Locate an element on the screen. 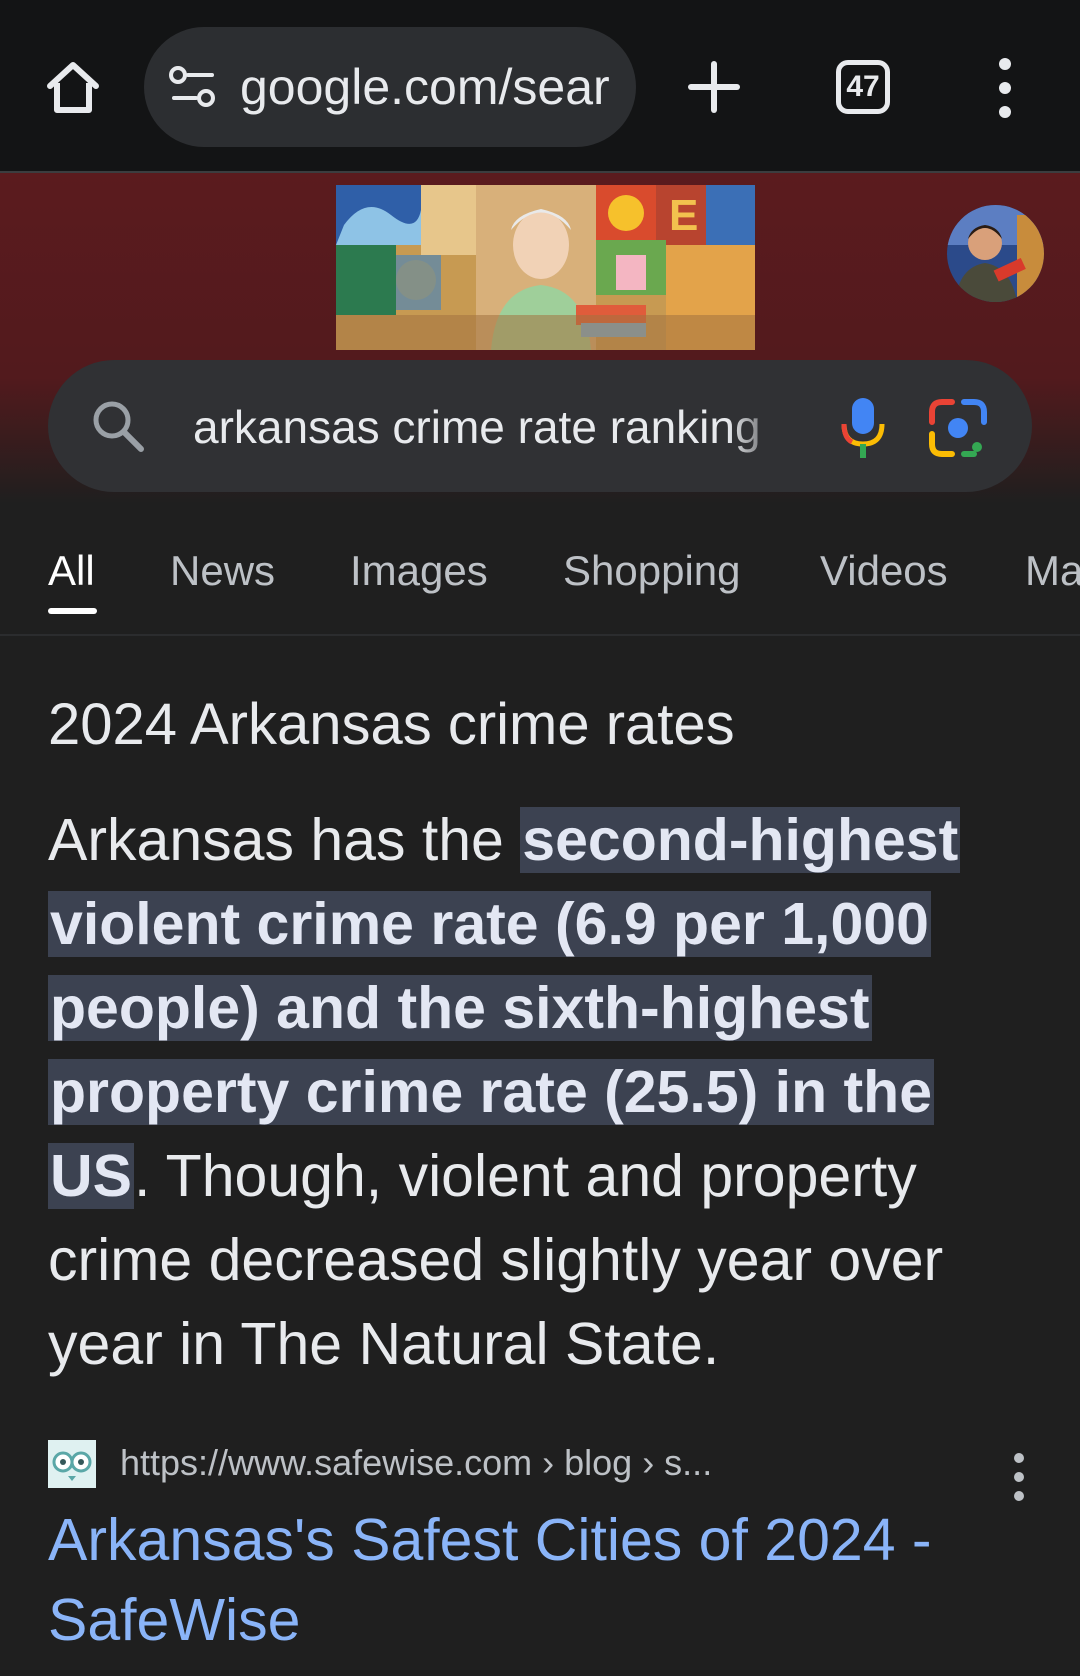 This screenshot has height=1676, width=1080. site-settings-icon is located at coordinates (193, 87).